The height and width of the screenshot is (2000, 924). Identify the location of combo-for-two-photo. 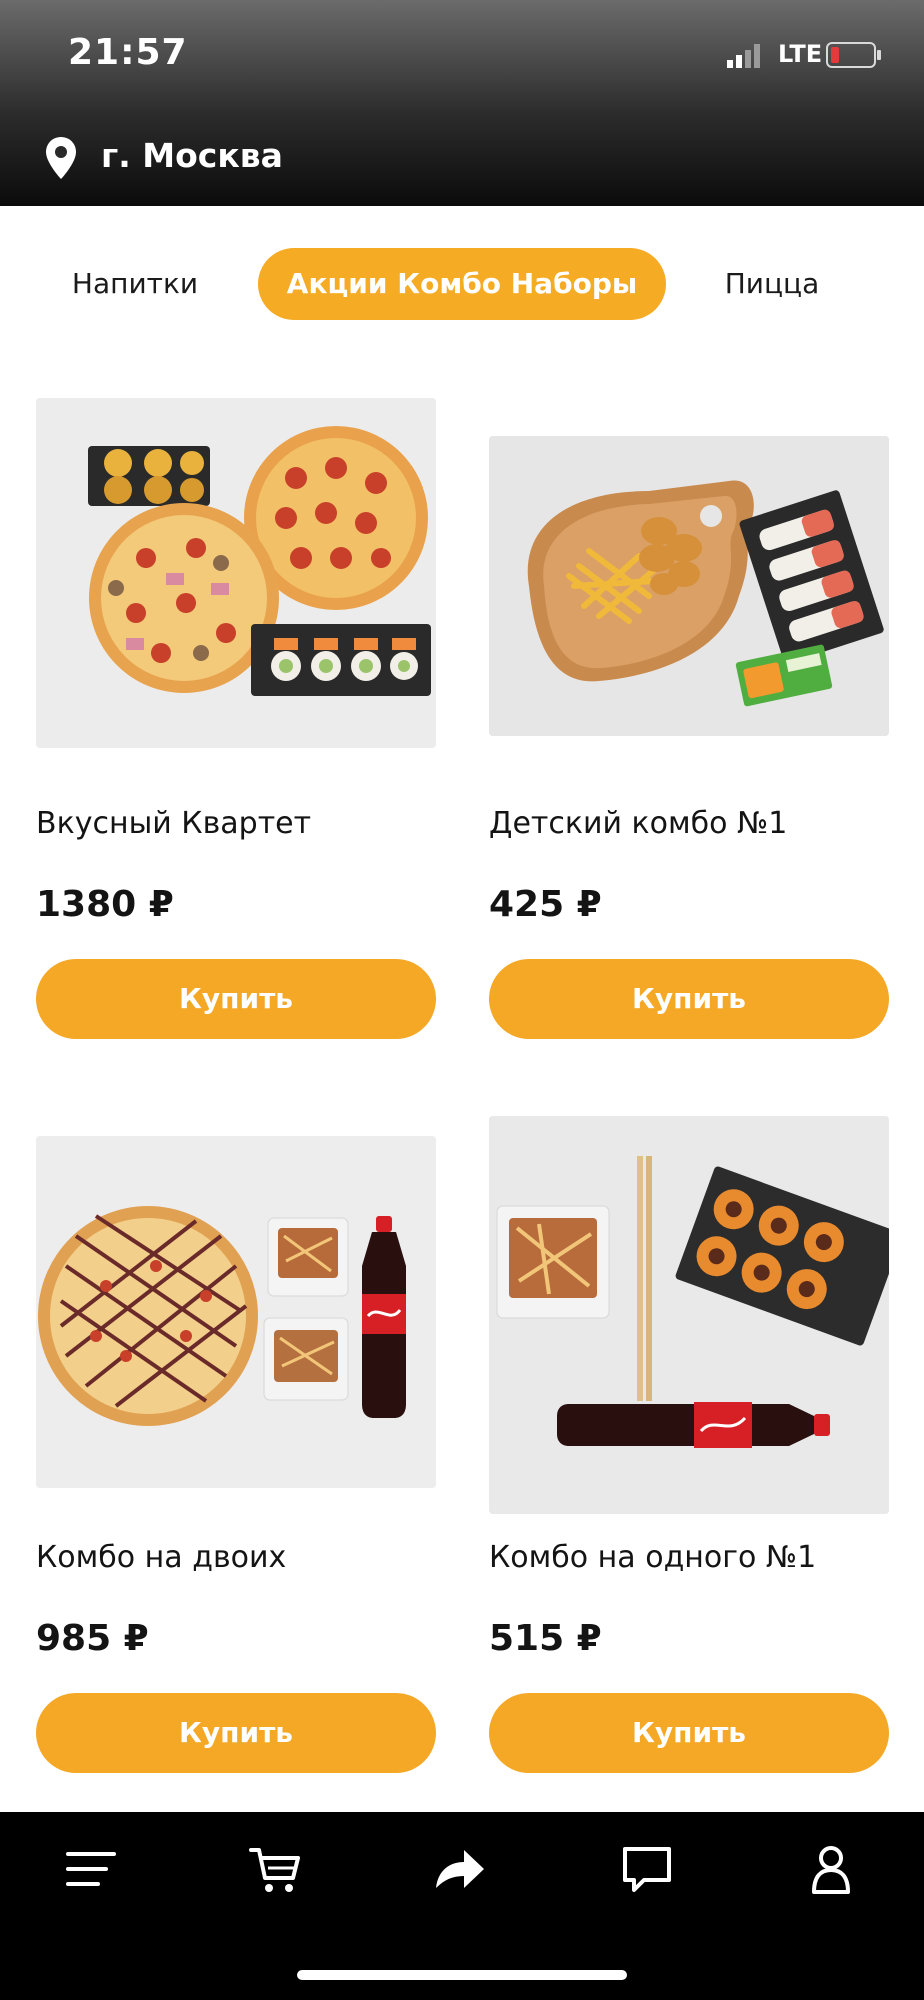
(236, 1312).